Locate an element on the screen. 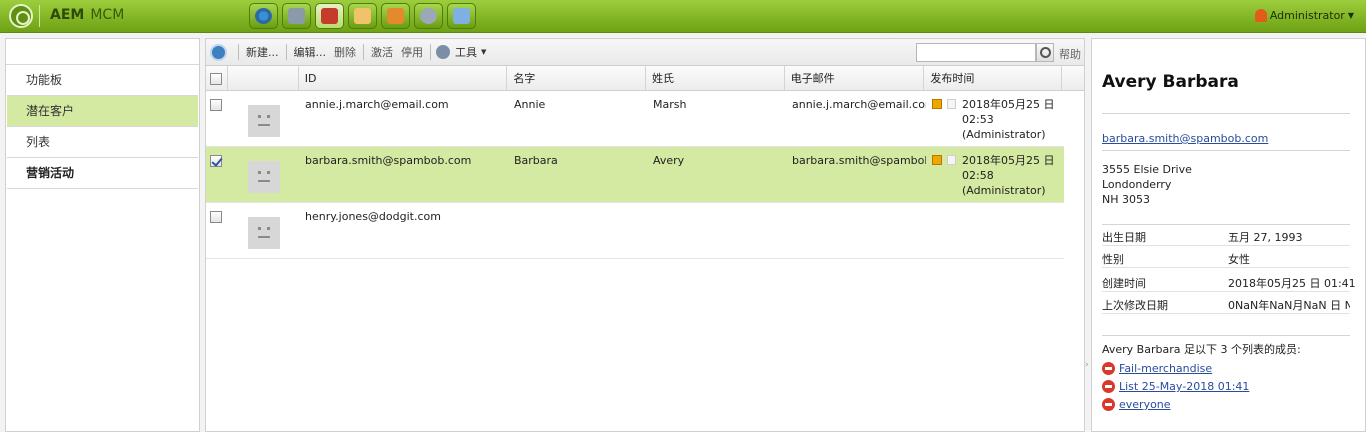  id-cell: annie.j.march@email.com is located at coordinates (377, 104).